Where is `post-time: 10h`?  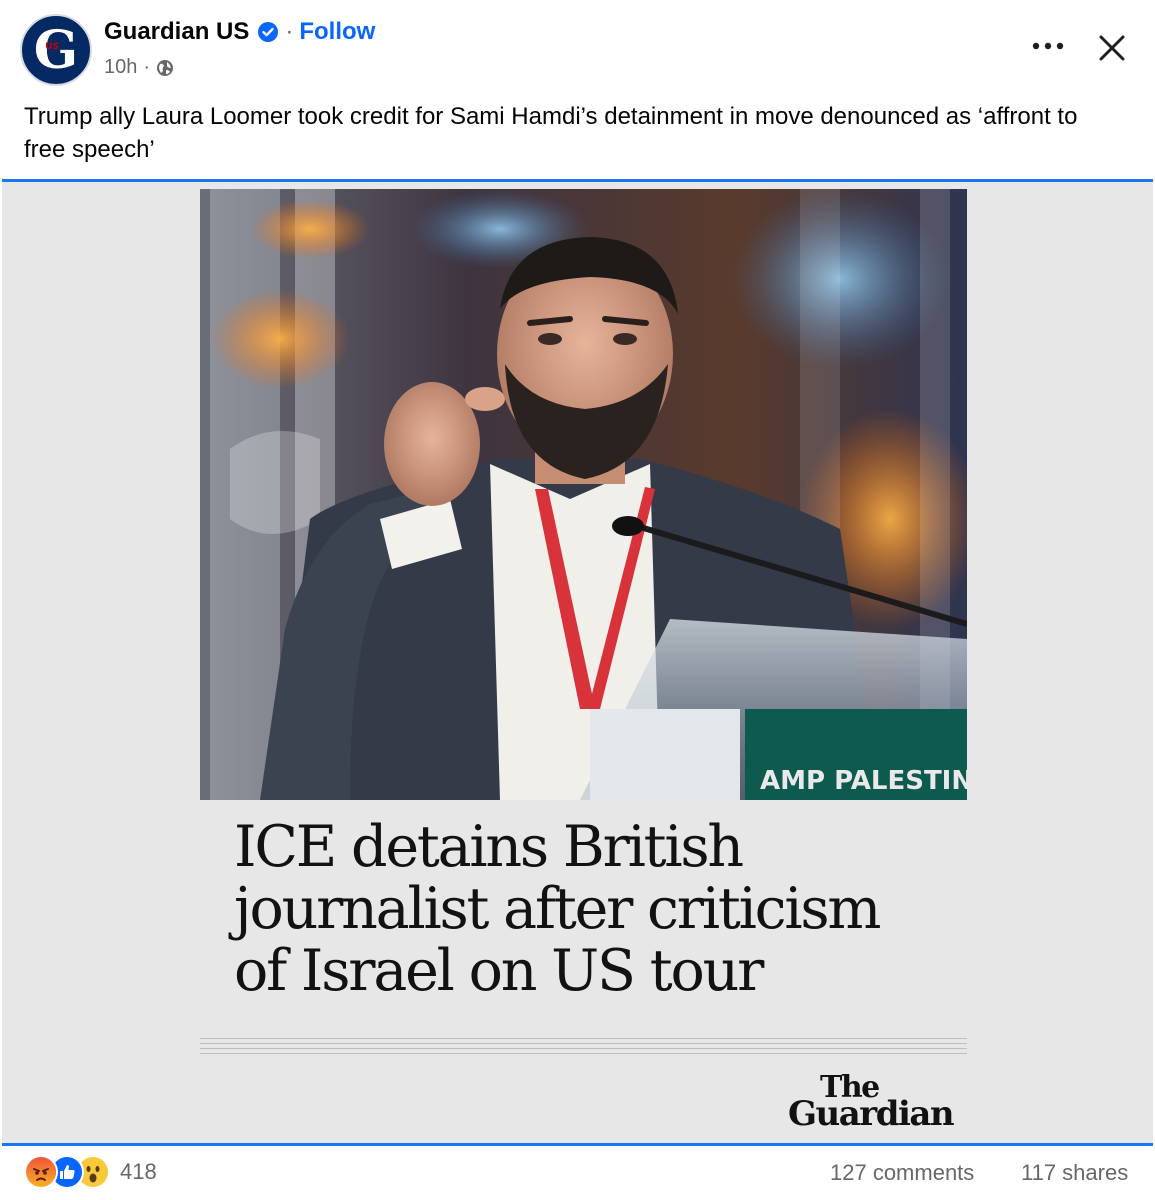 post-time: 10h is located at coordinates (120, 67).